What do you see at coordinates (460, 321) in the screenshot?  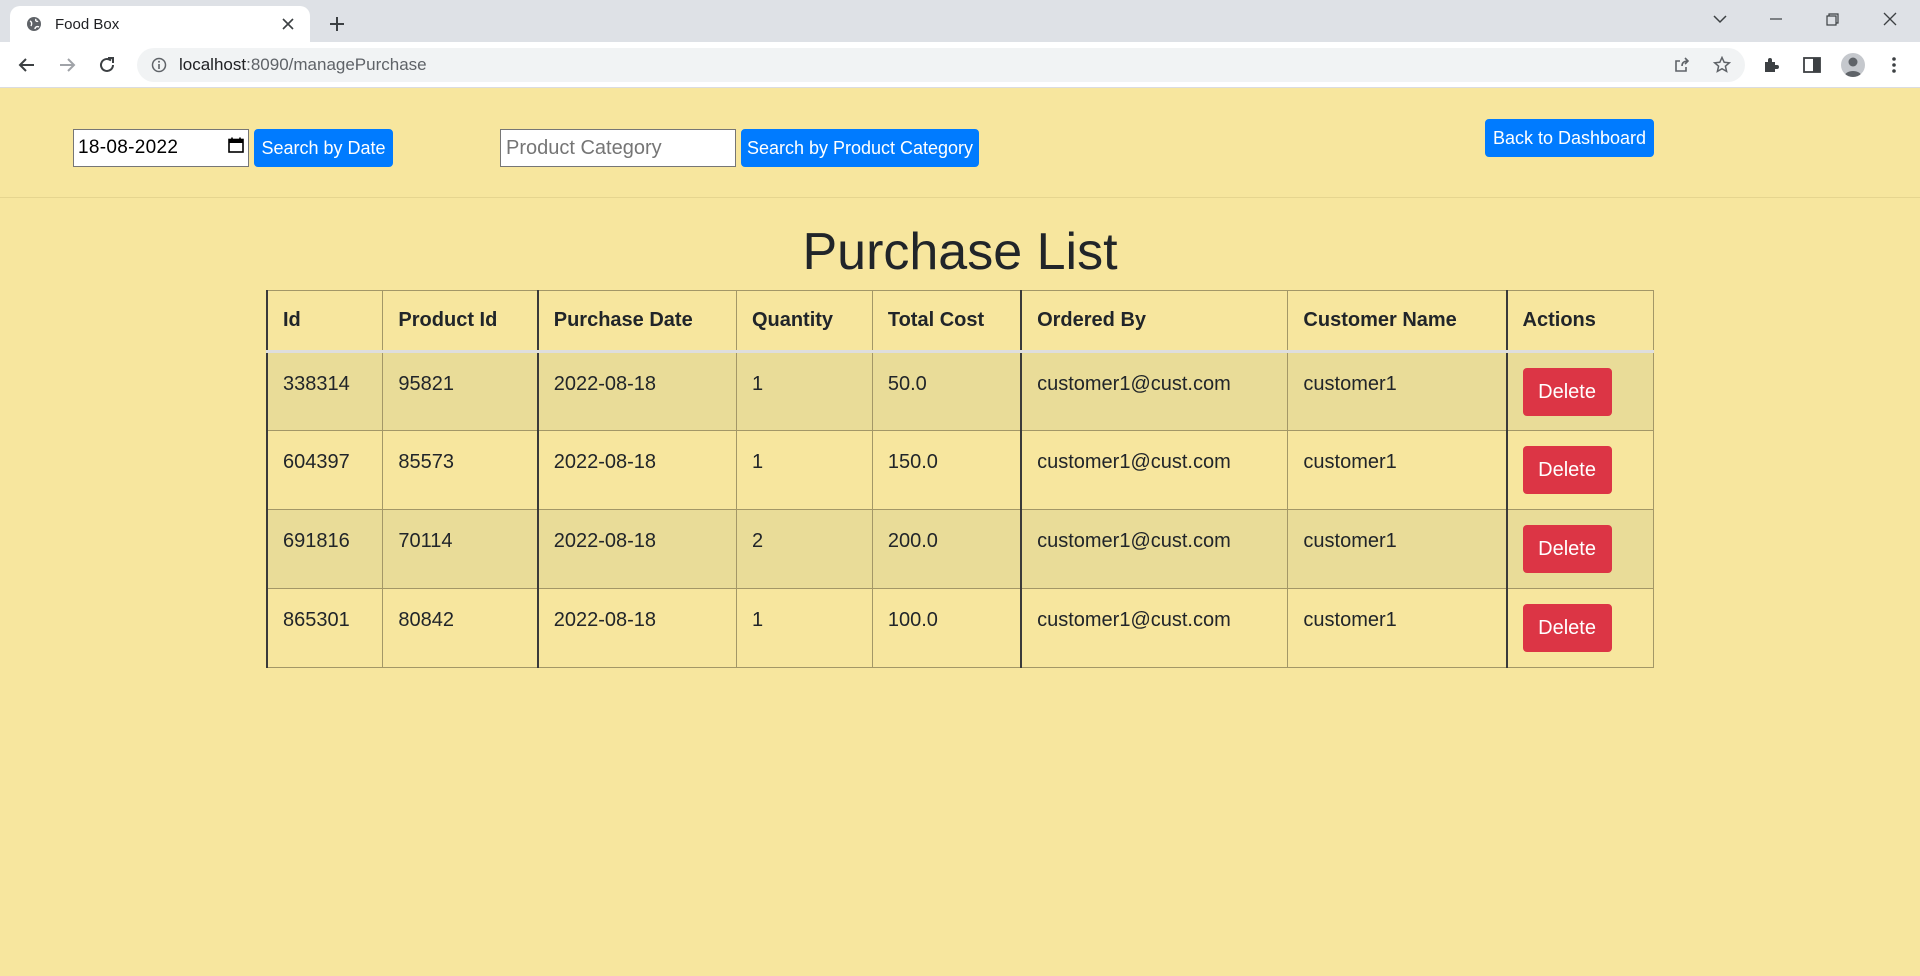 I see `column-header-product-id: Product Id` at bounding box center [460, 321].